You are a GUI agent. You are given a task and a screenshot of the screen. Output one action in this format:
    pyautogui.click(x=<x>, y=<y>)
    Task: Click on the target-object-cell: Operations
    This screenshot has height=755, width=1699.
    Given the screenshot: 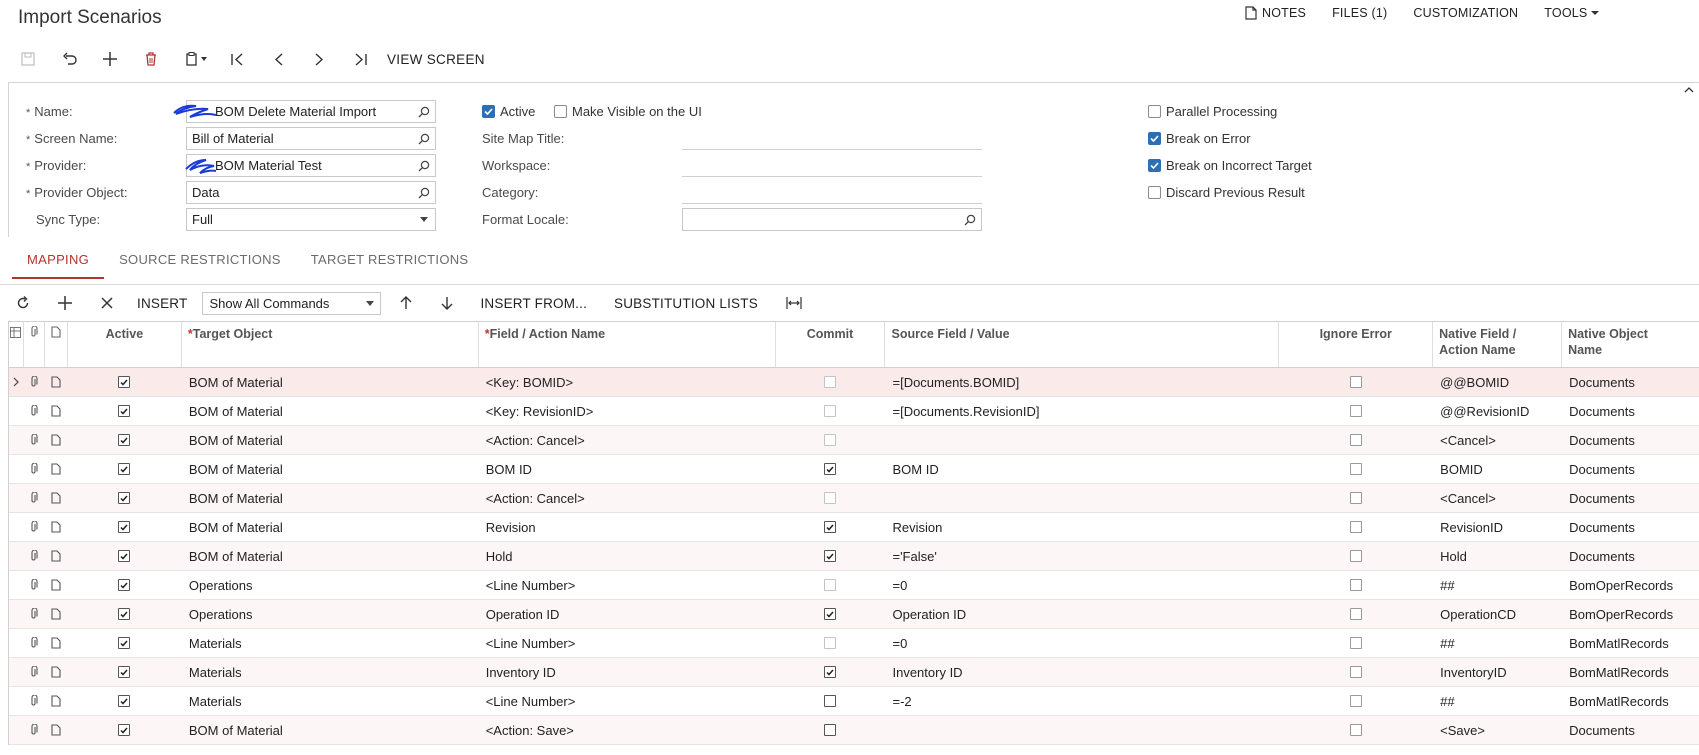 What is the action you would take?
    pyautogui.click(x=330, y=614)
    